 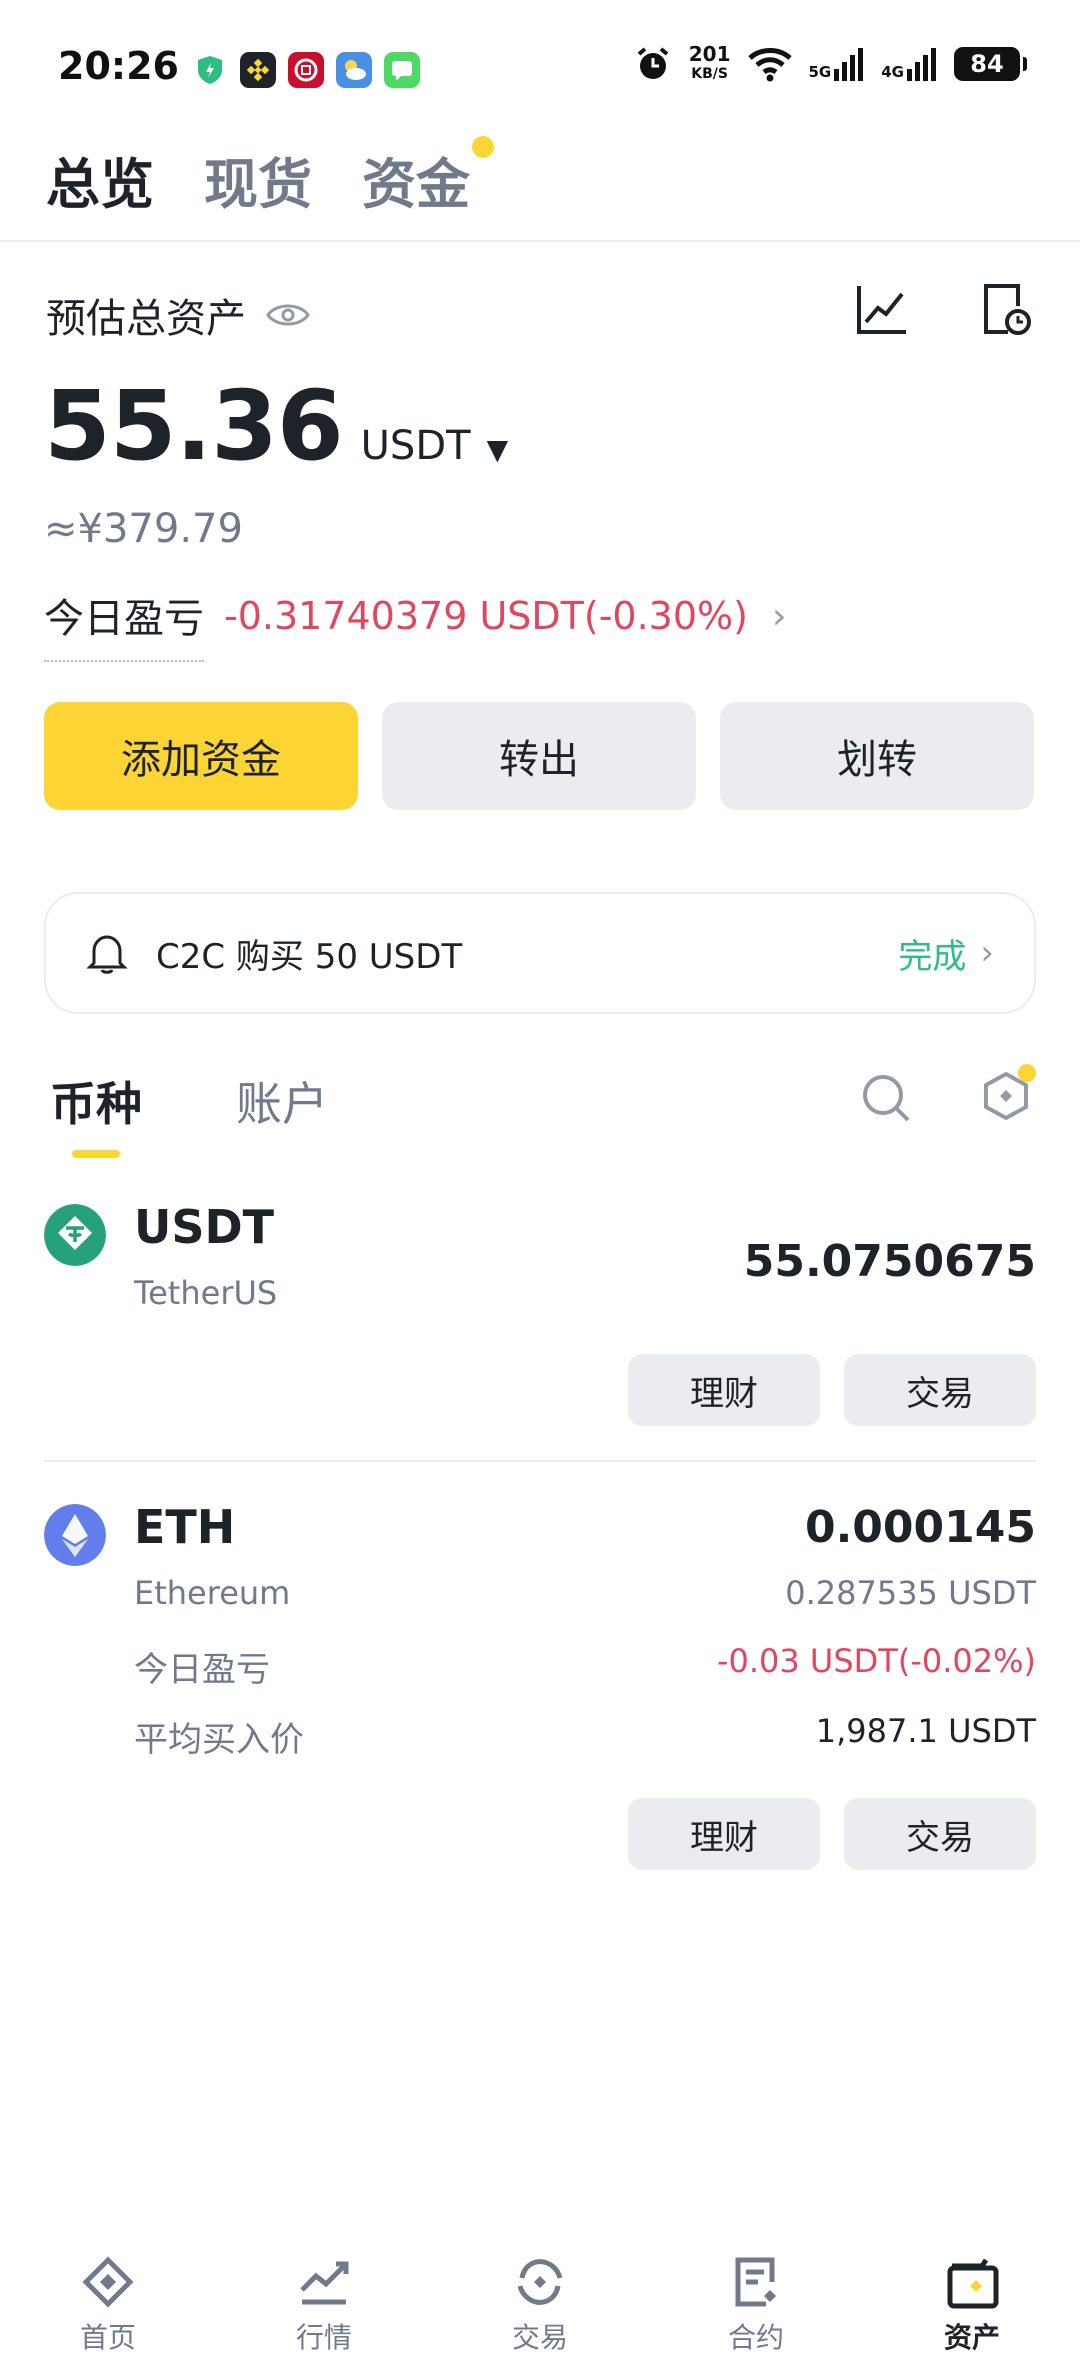 What do you see at coordinates (539, 2337) in the screenshot?
I see `nav-trade-label: 交易` at bounding box center [539, 2337].